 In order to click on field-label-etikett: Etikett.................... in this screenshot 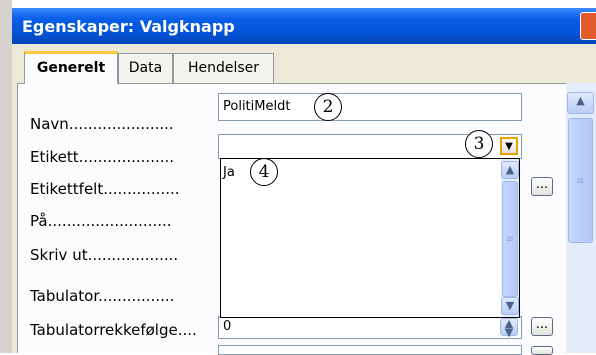, I will do `click(102, 157)`.